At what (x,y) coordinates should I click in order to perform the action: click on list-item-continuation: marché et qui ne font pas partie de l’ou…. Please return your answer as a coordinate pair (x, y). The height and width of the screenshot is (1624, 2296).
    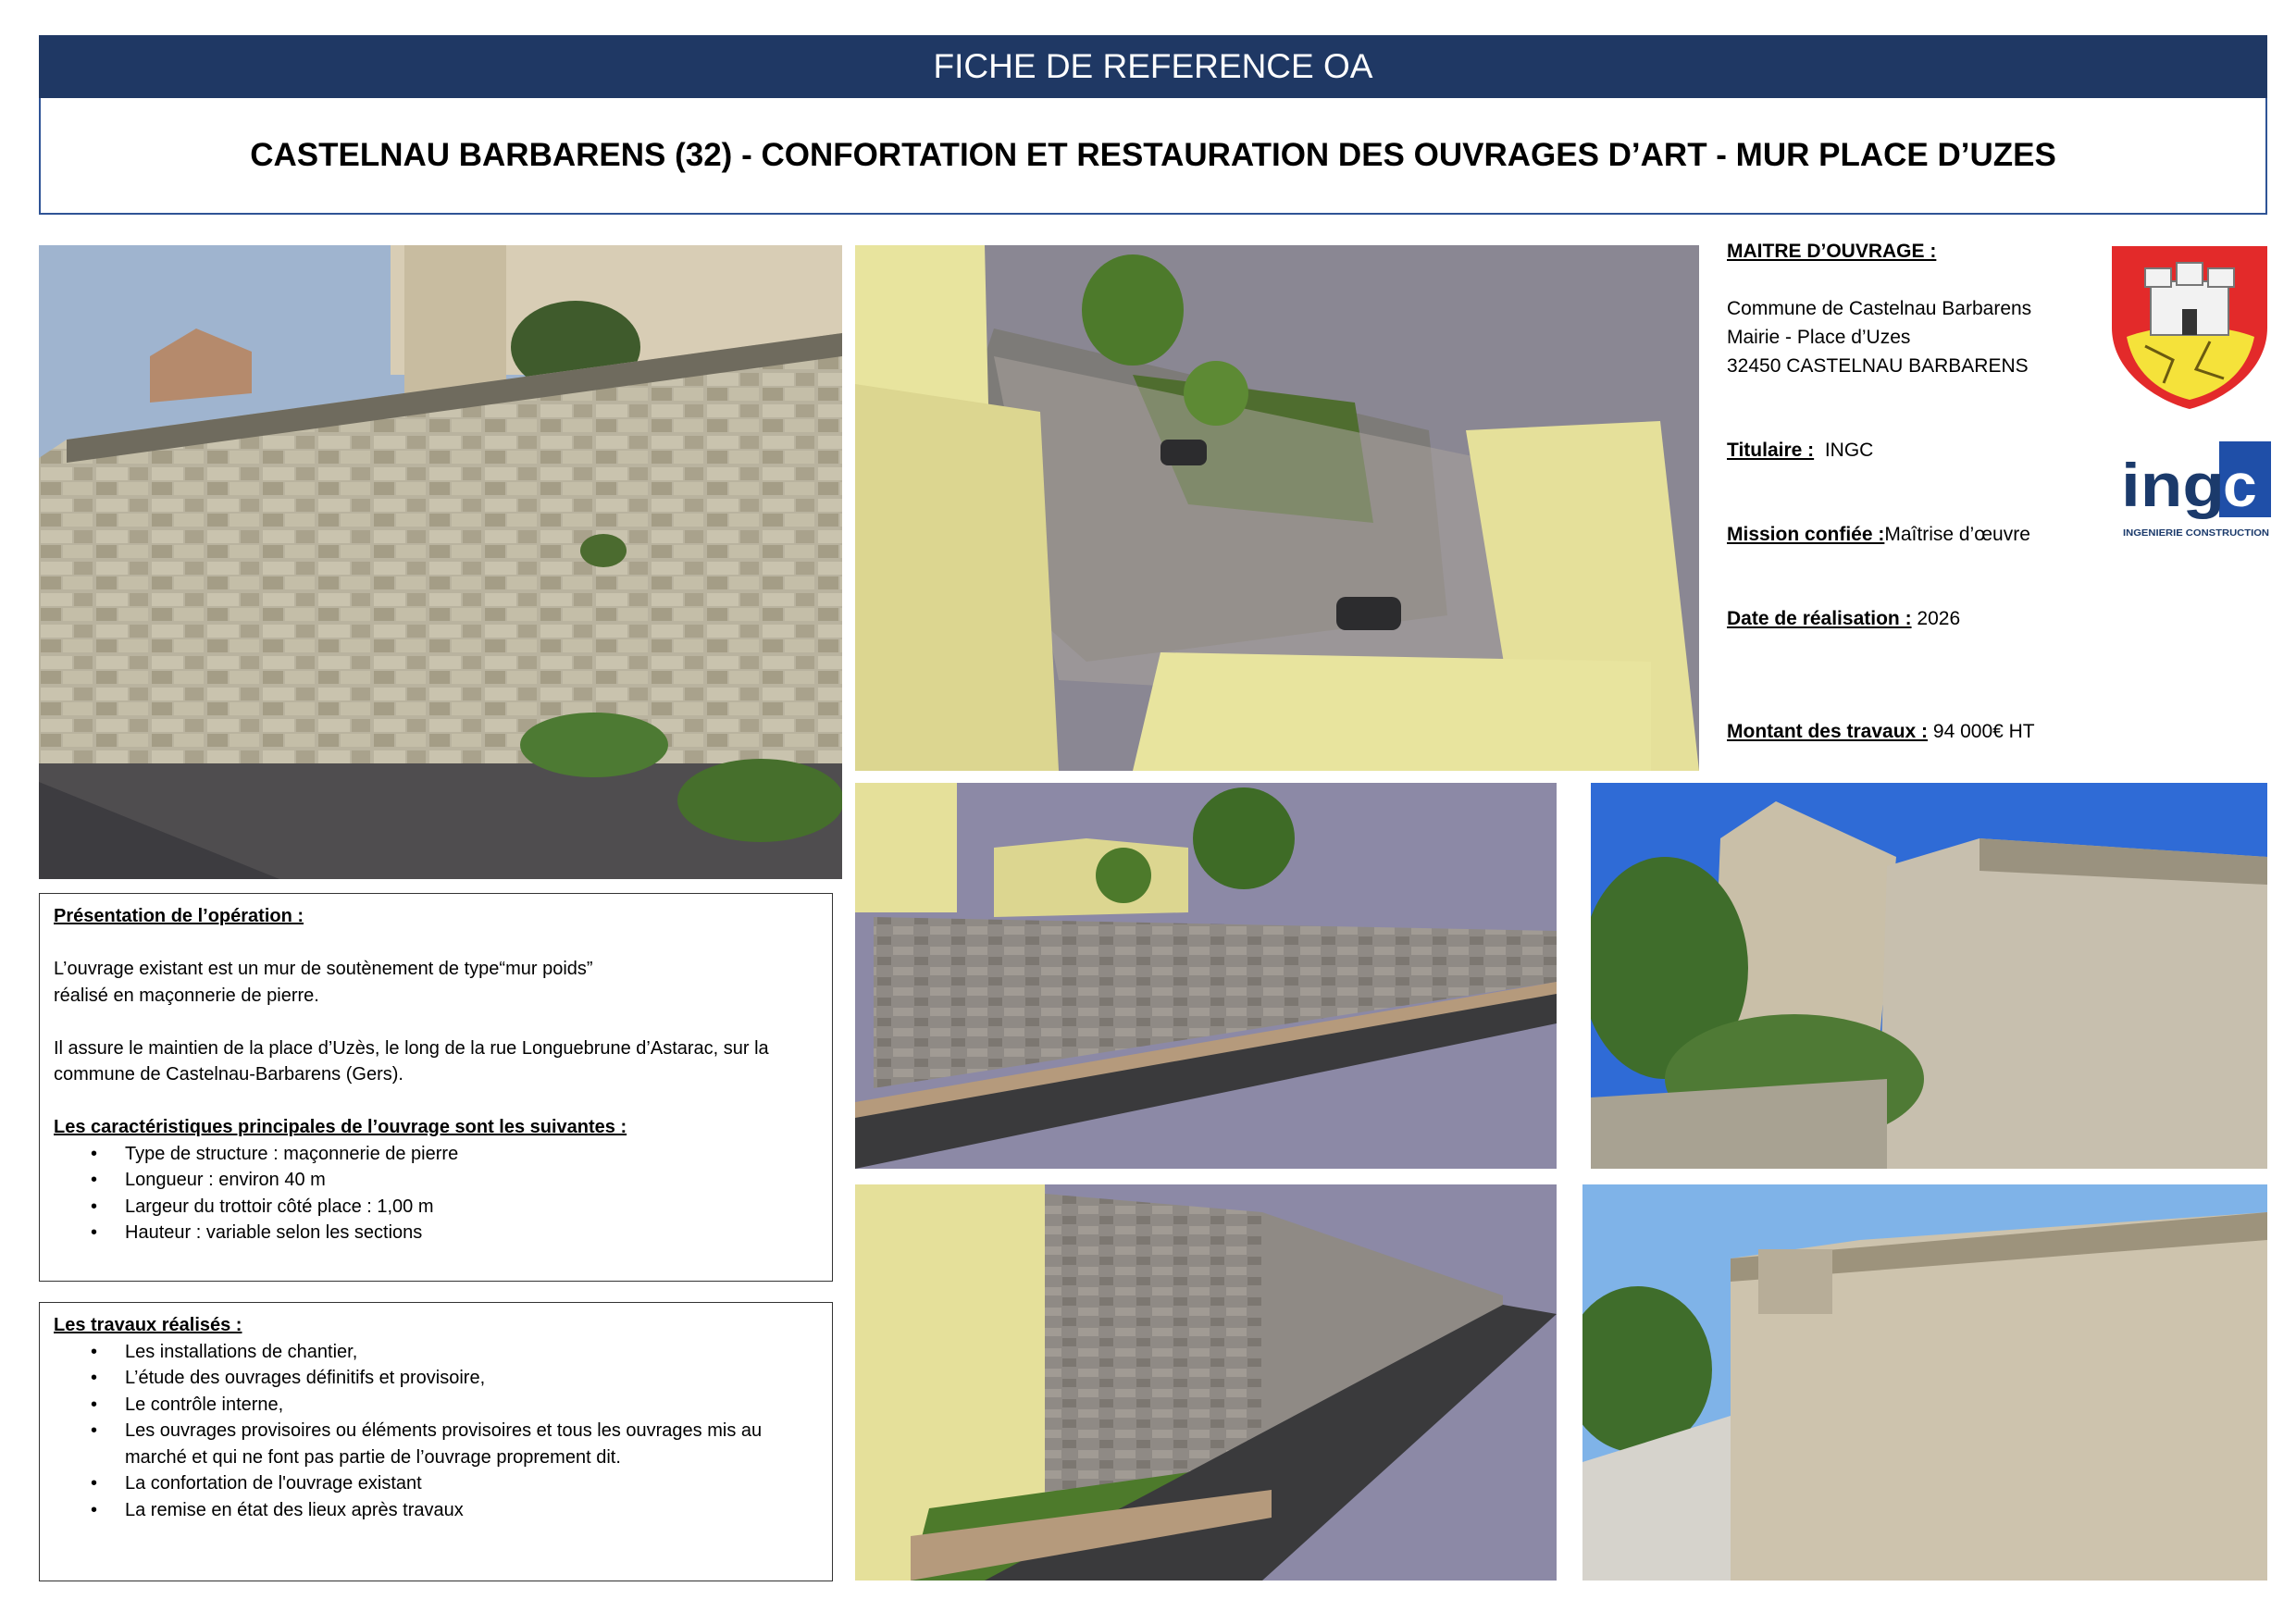
    Looking at the image, I should click on (373, 1457).